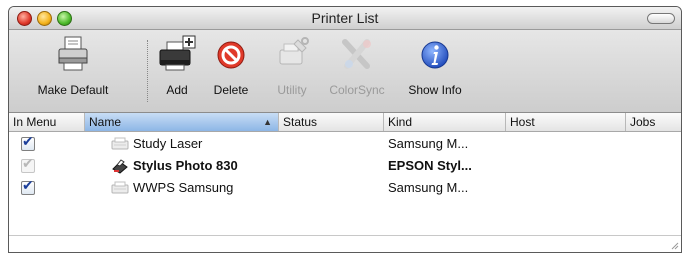 Image resolution: width=686 pixels, height=255 pixels. I want to click on column-header-name: Name ▲, so click(182, 122).